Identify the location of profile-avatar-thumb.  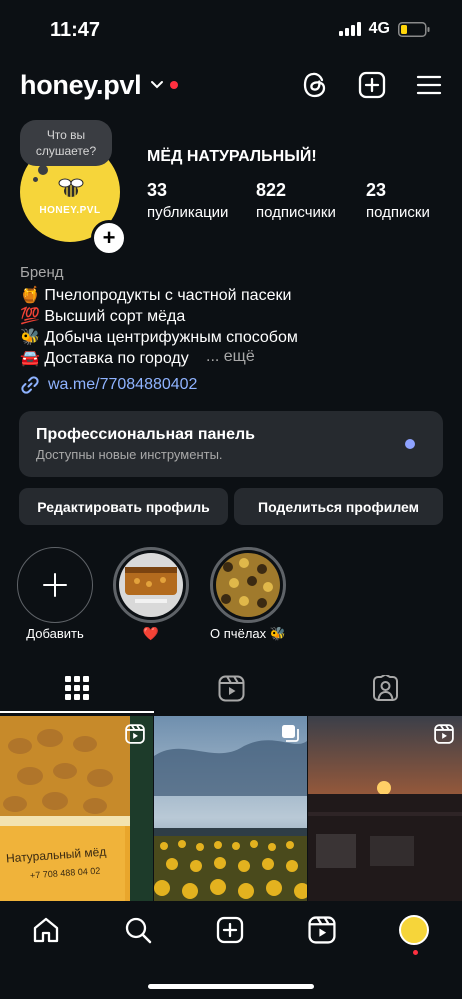
(414, 930).